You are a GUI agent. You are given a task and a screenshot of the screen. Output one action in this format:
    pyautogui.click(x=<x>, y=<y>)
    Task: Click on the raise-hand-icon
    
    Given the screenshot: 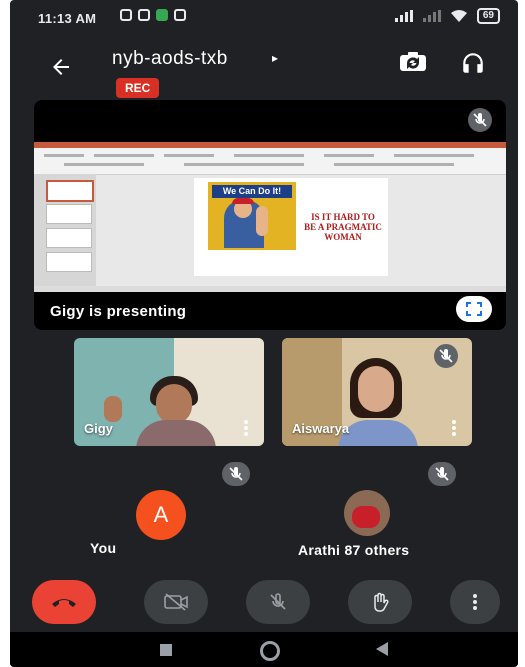 What is the action you would take?
    pyautogui.click(x=381, y=602)
    